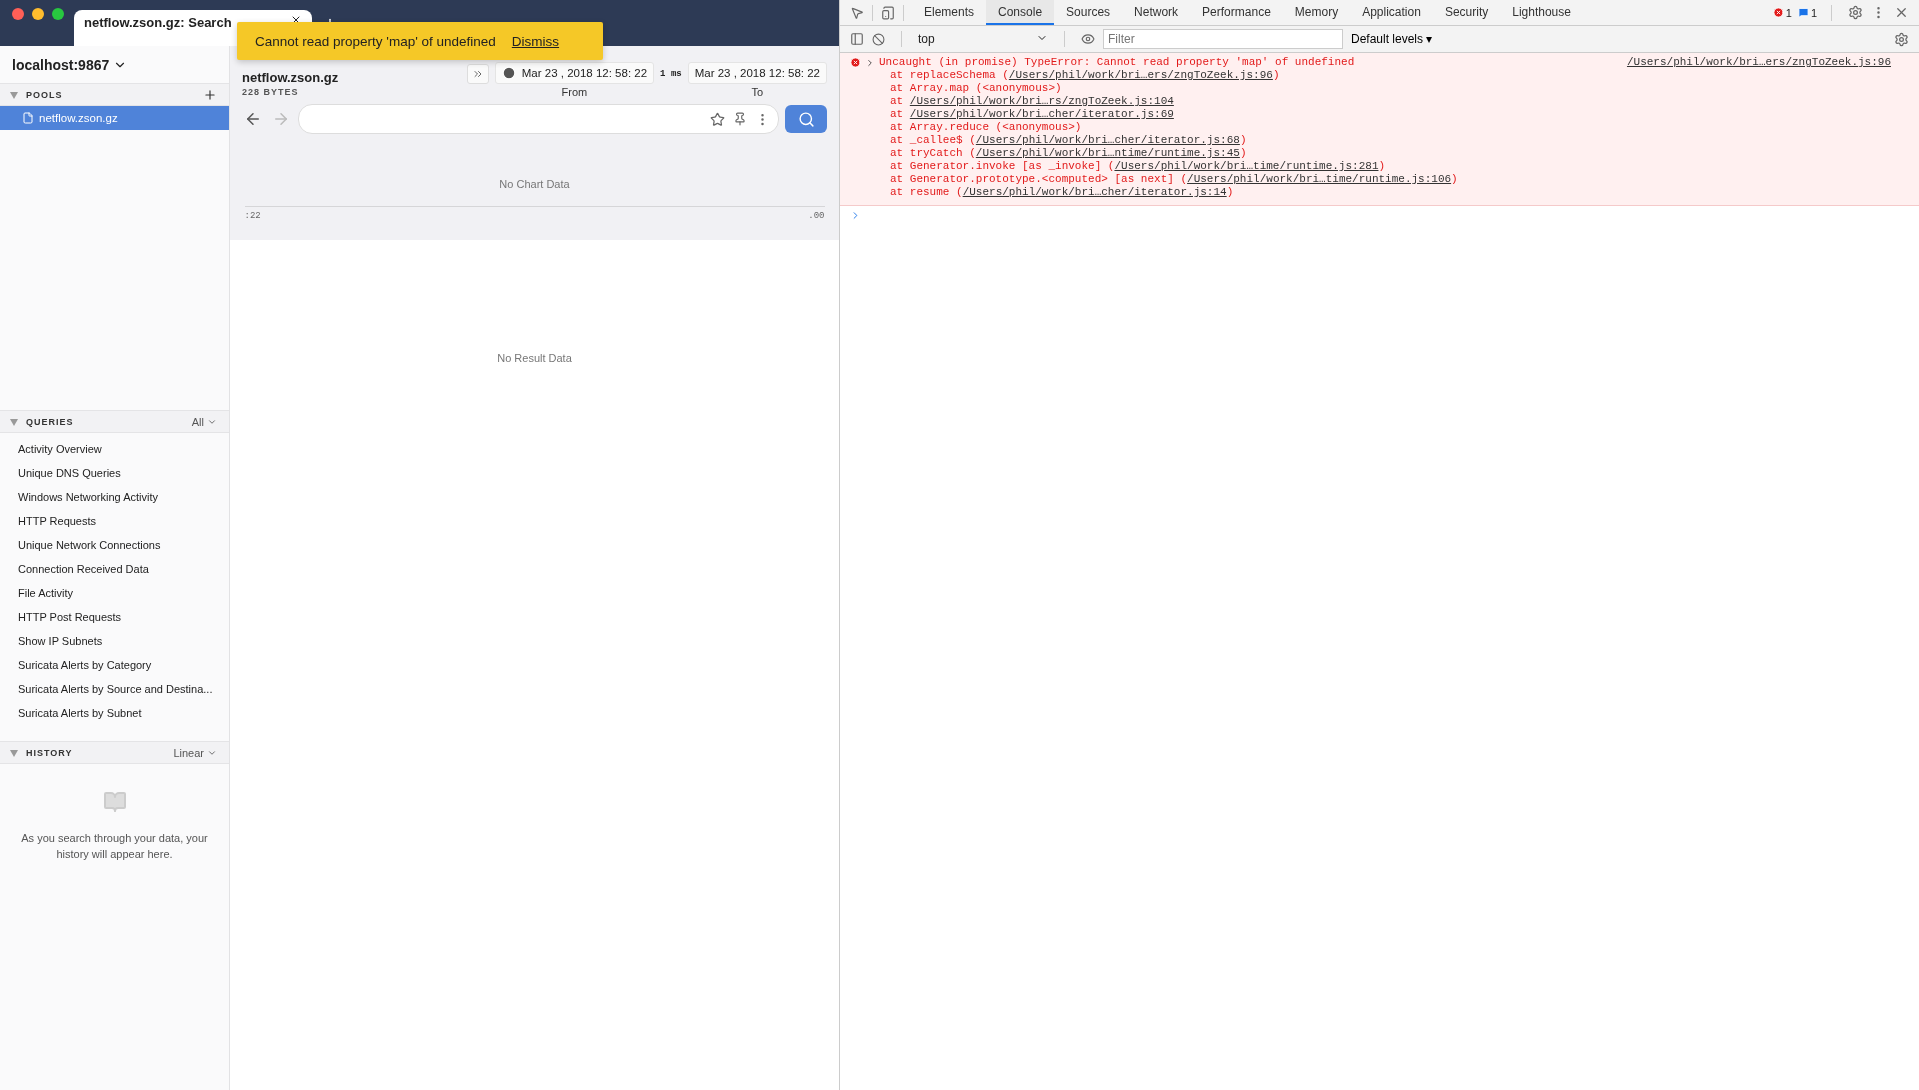 The height and width of the screenshot is (1090, 1919). What do you see at coordinates (1370, 127) in the screenshot?
I see `stack-frame: at Array.reduce (<anonymous>)` at bounding box center [1370, 127].